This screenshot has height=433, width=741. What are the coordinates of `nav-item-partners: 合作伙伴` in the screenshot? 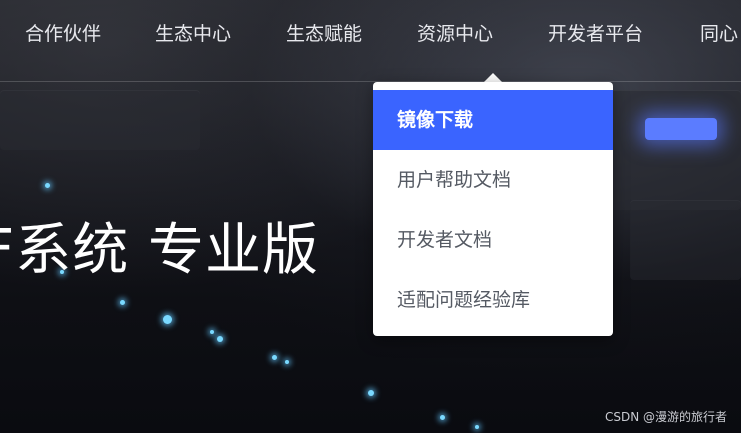 It's located at (63, 34).